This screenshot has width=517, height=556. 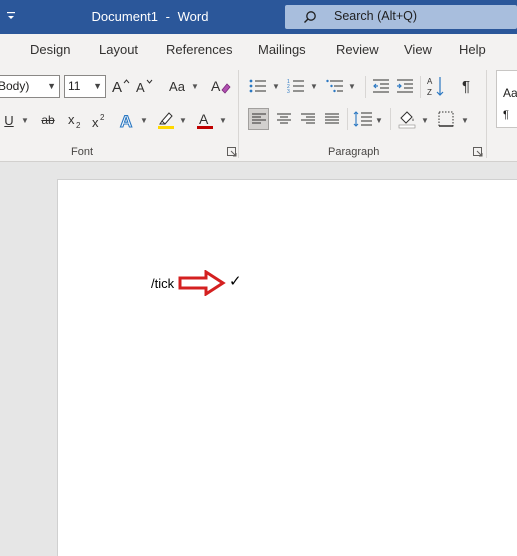 I want to click on paragraph-dialog-launcher-icon, so click(x=478, y=152).